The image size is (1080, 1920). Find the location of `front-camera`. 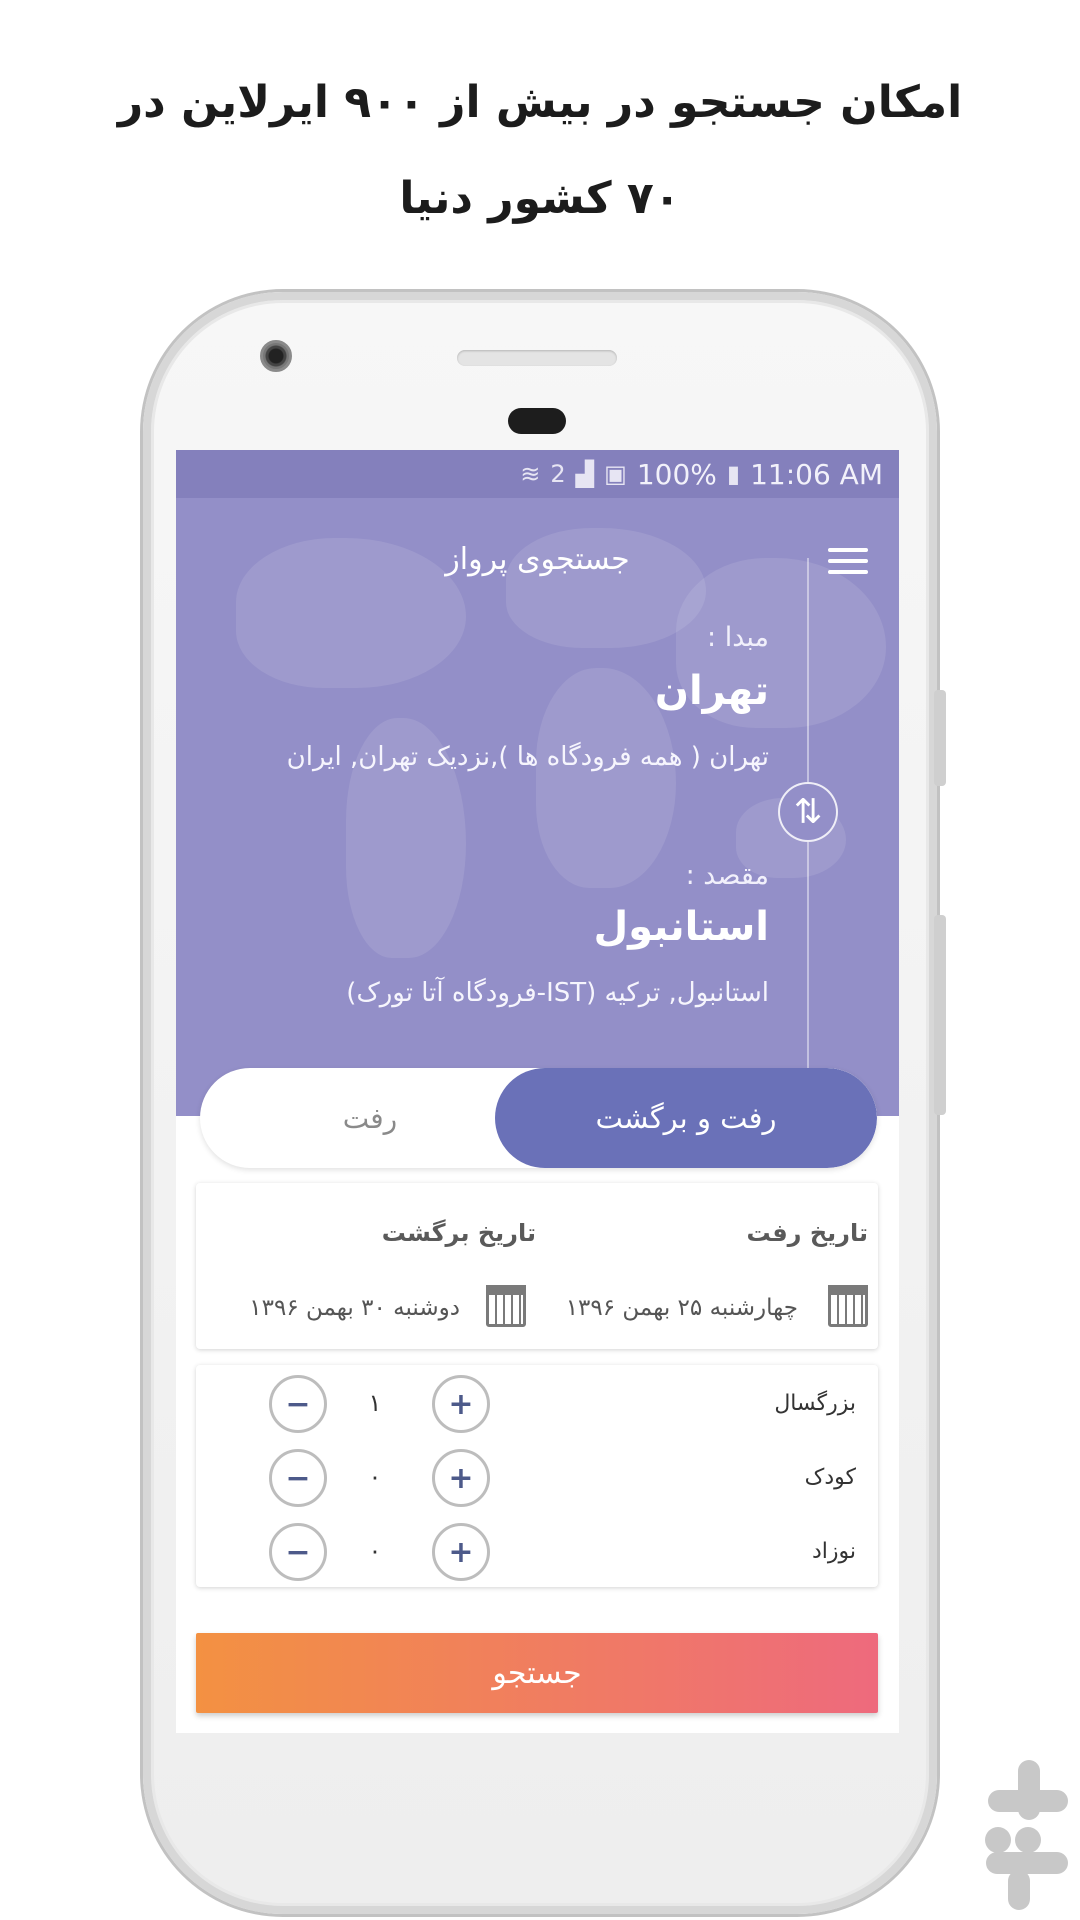

front-camera is located at coordinates (276, 356).